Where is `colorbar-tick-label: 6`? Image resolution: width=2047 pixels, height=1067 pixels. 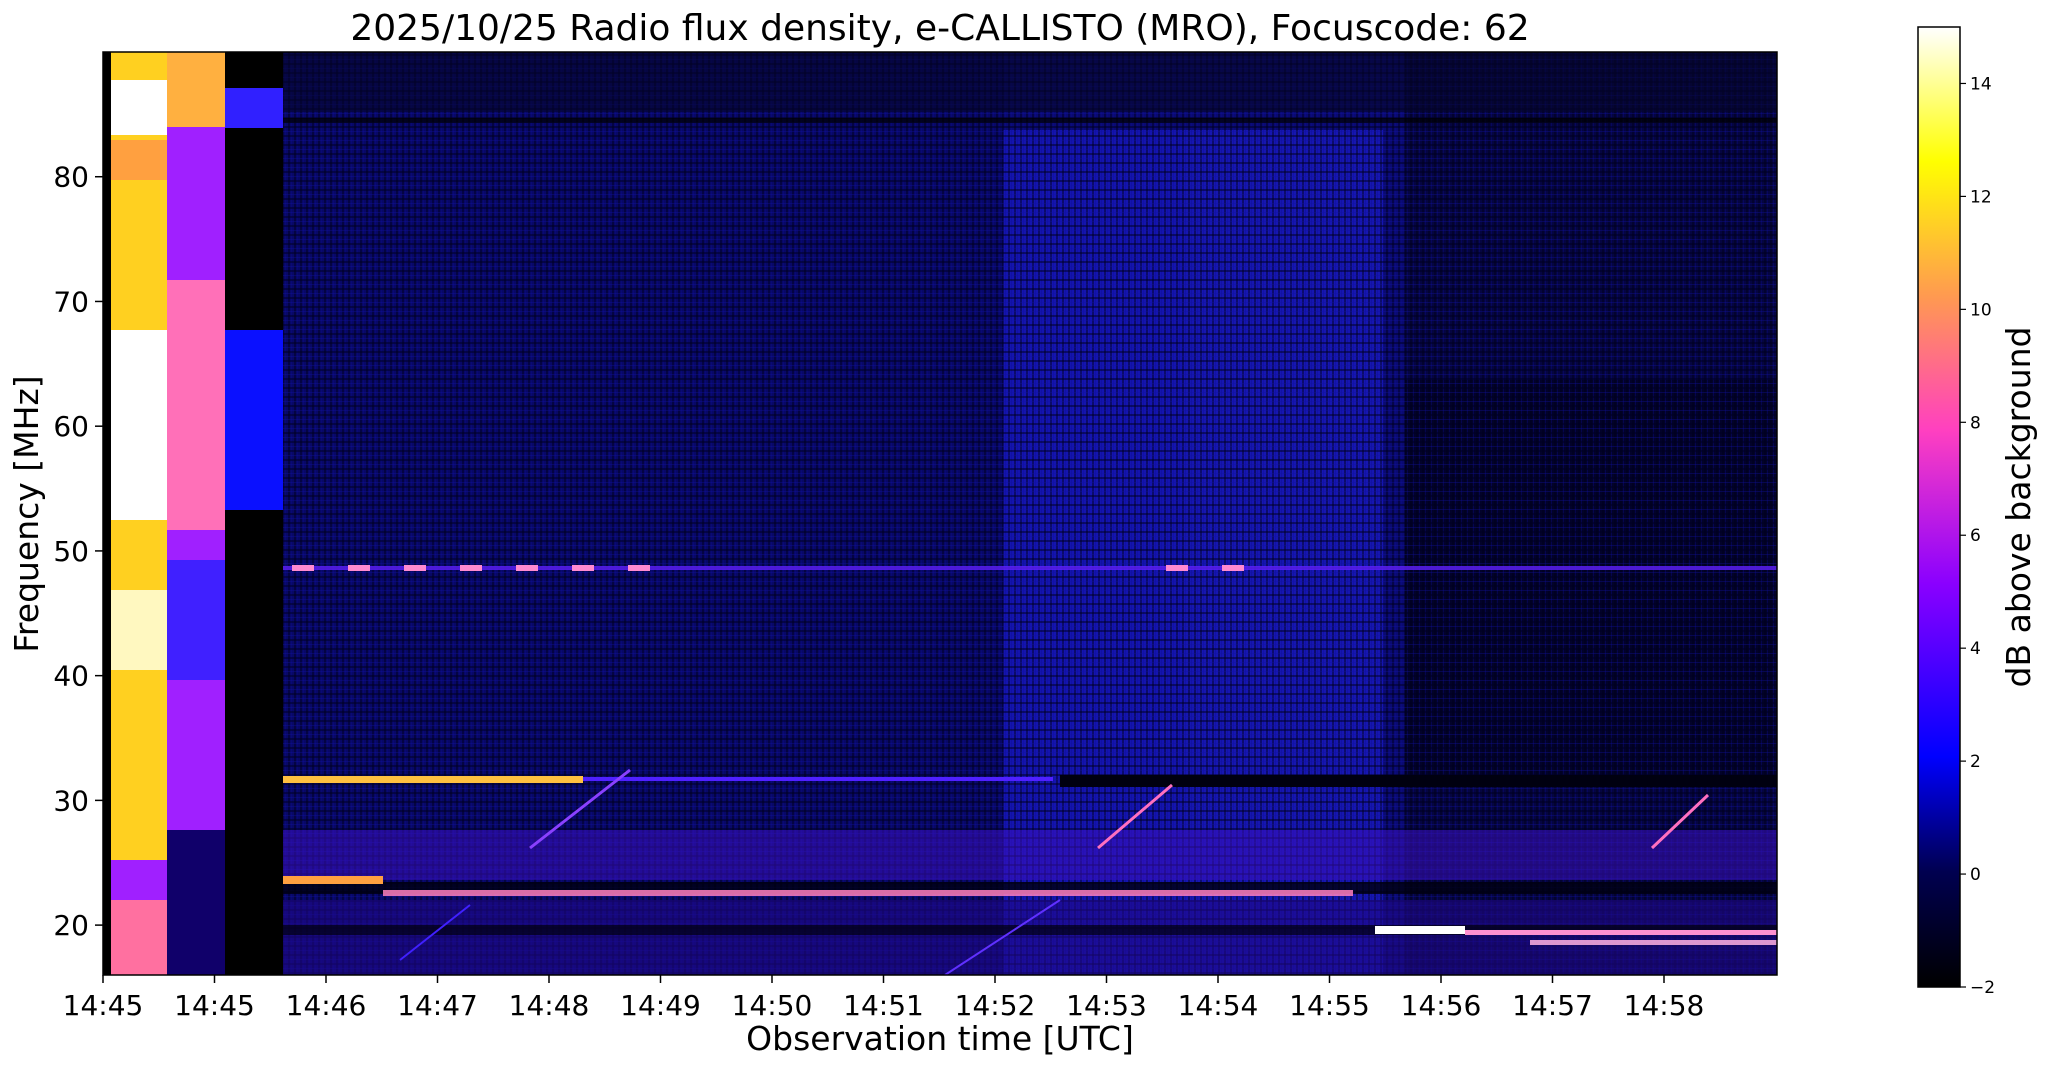 colorbar-tick-label: 6 is located at coordinates (1975, 536).